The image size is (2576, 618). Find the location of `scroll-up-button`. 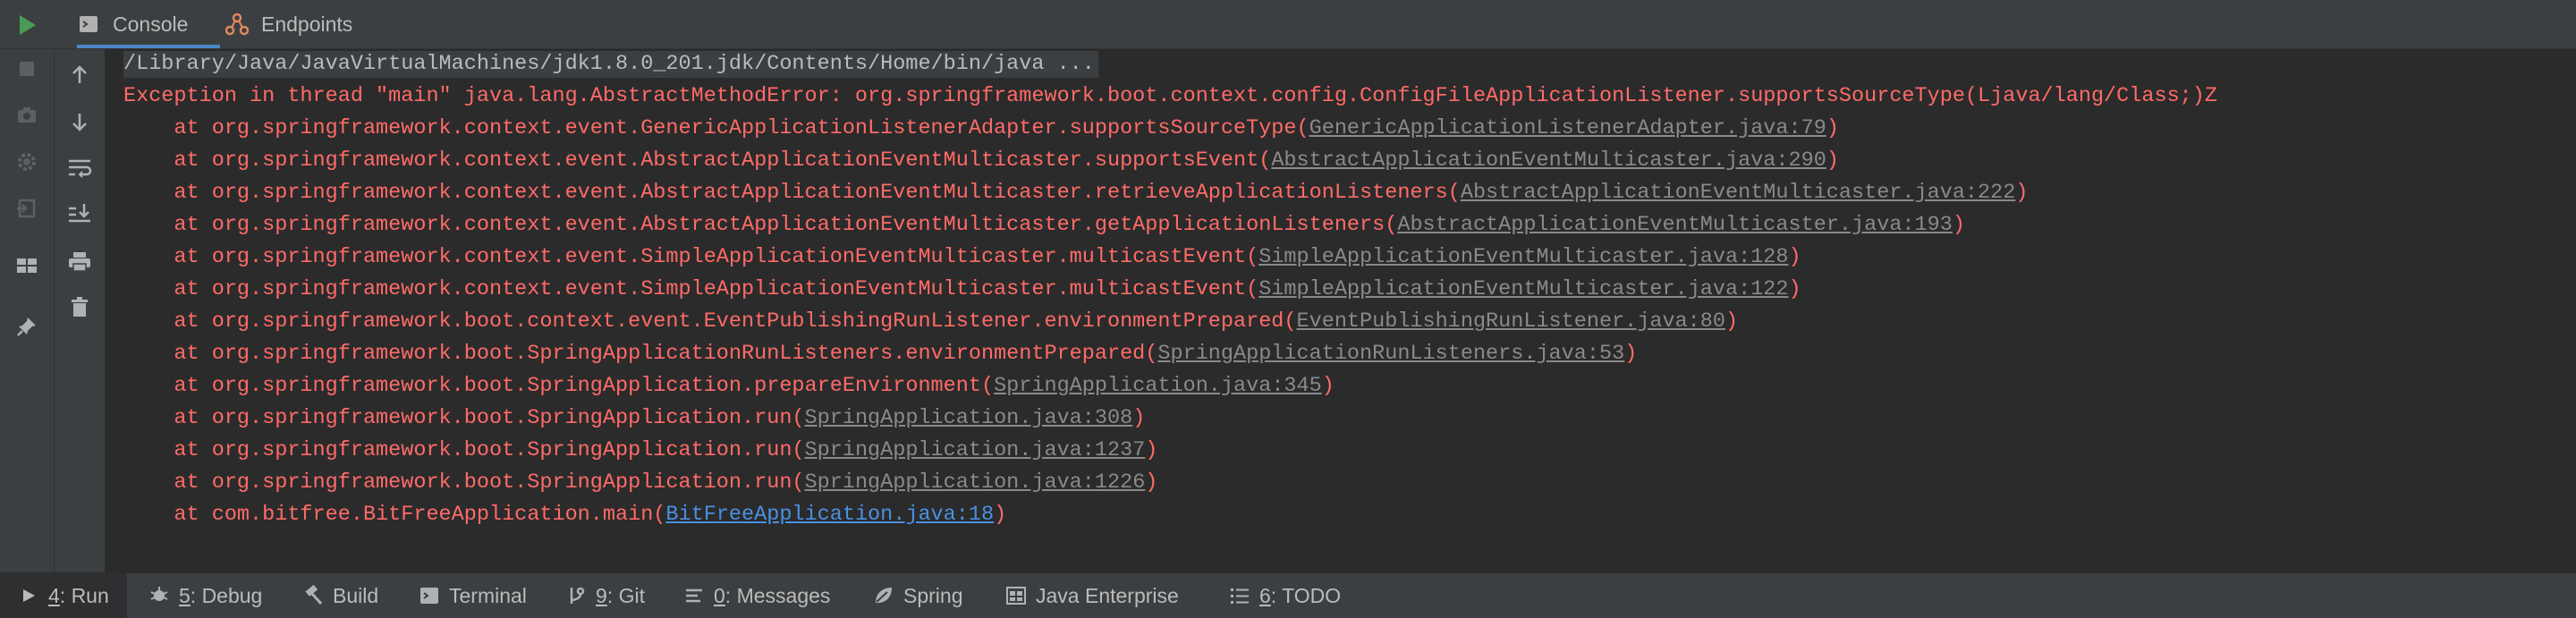

scroll-up-button is located at coordinates (80, 75).